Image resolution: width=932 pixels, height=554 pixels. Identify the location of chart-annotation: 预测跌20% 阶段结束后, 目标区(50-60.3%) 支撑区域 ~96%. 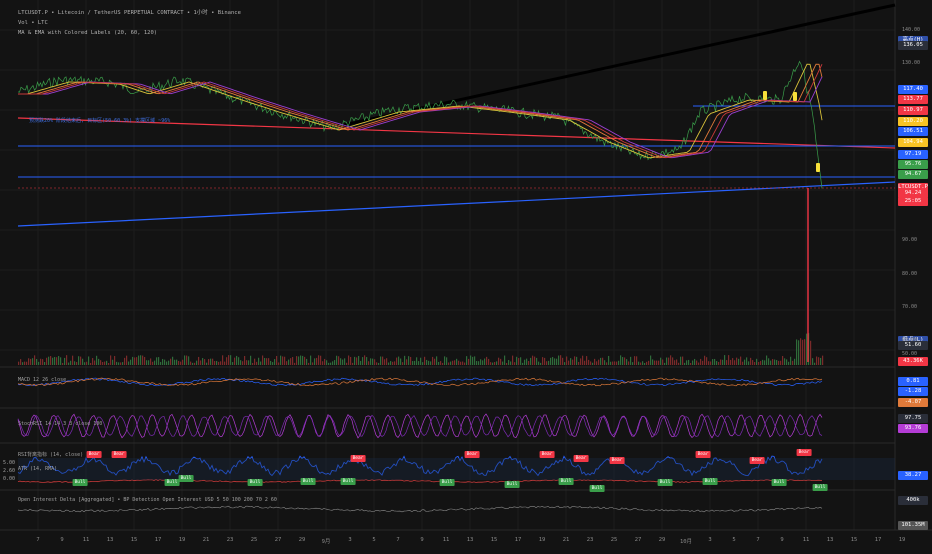
(99, 120).